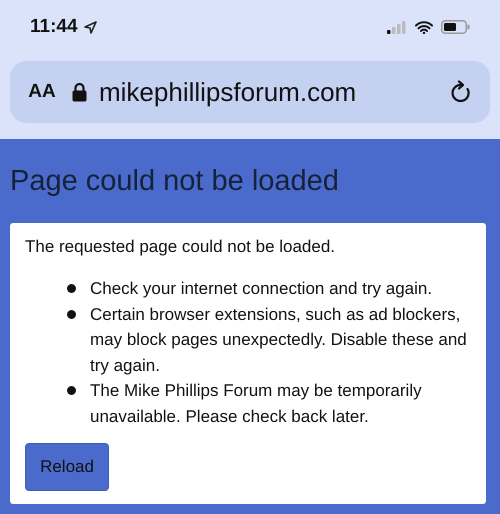  Describe the element at coordinates (90, 27) in the screenshot. I see `location-arrow-icon` at that location.